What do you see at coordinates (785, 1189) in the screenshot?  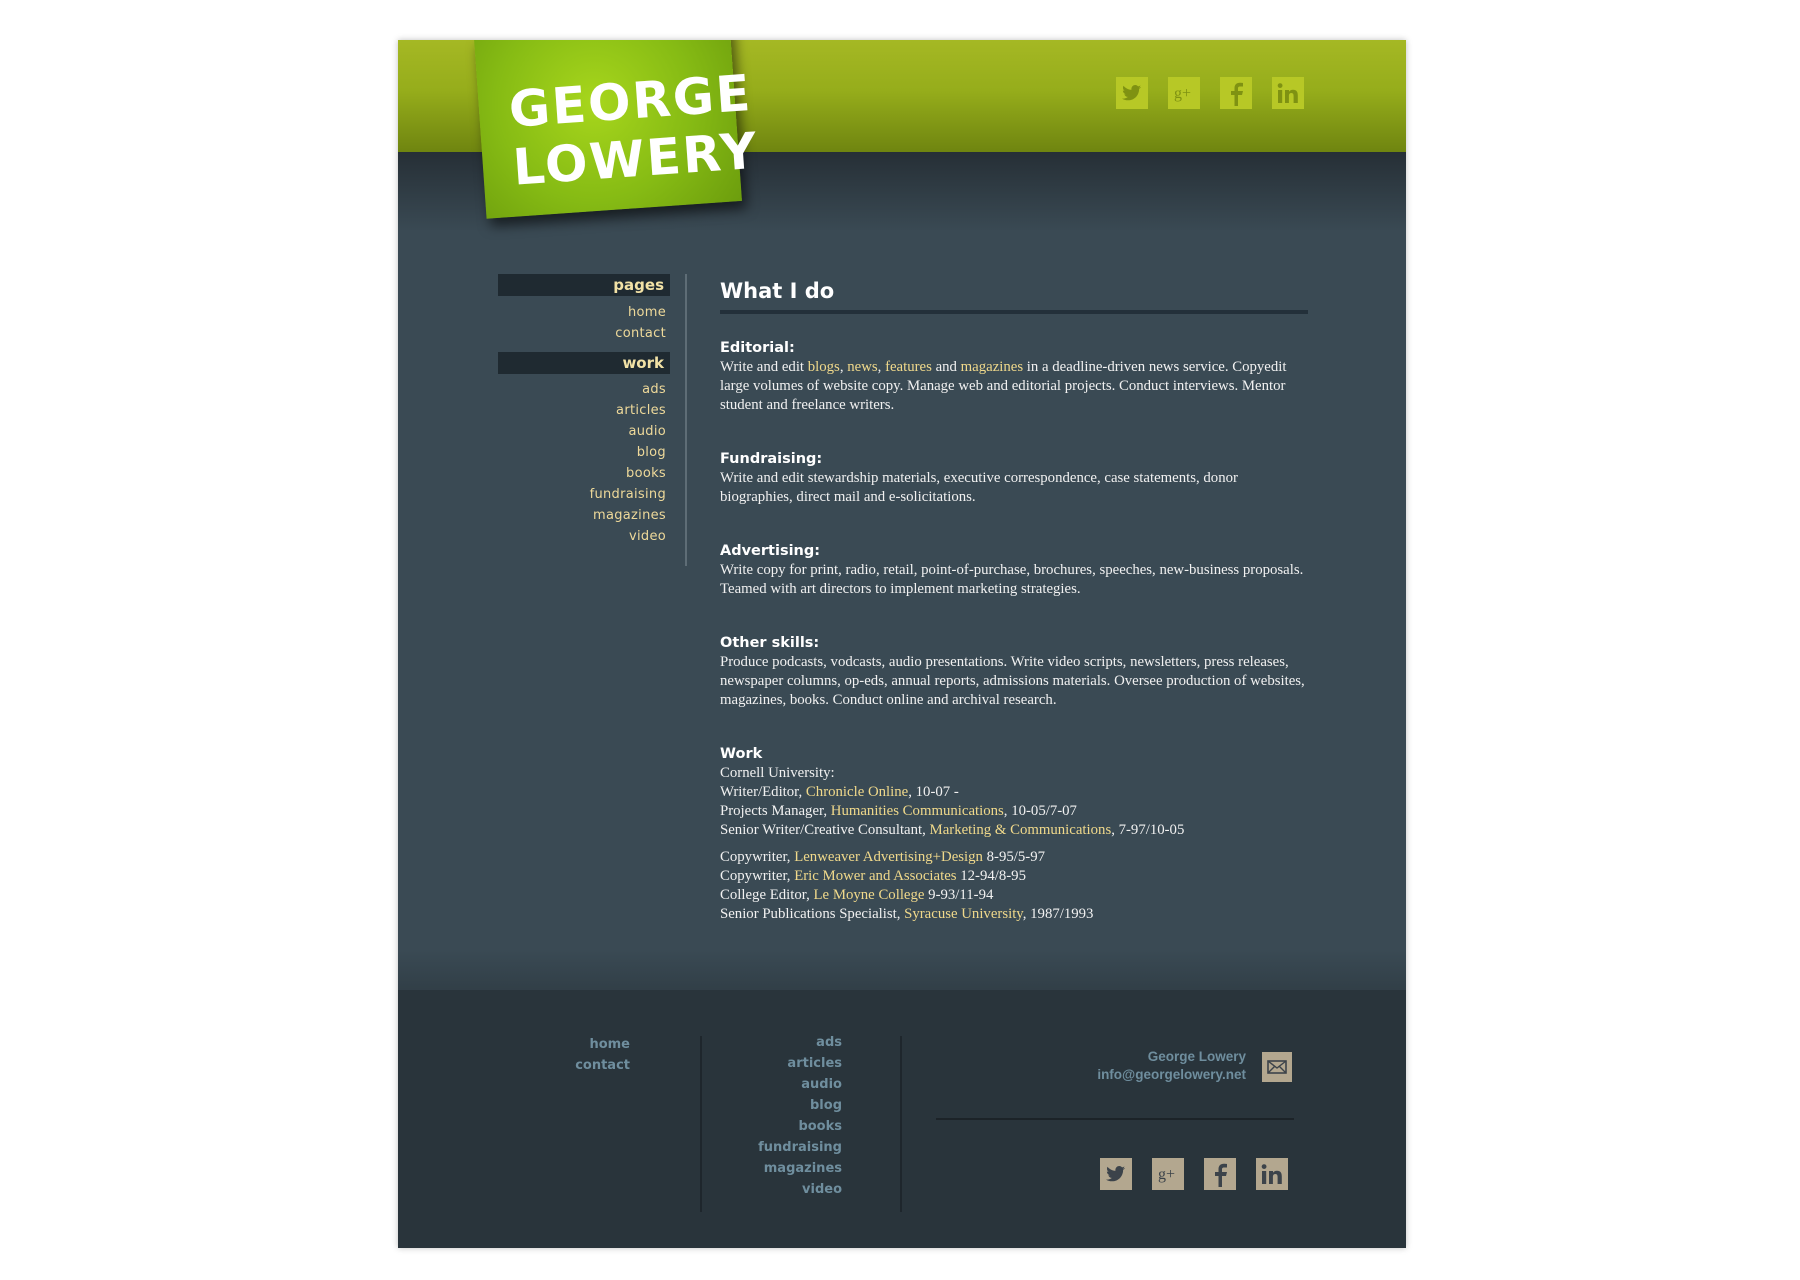 I see `footer-link-video: video` at bounding box center [785, 1189].